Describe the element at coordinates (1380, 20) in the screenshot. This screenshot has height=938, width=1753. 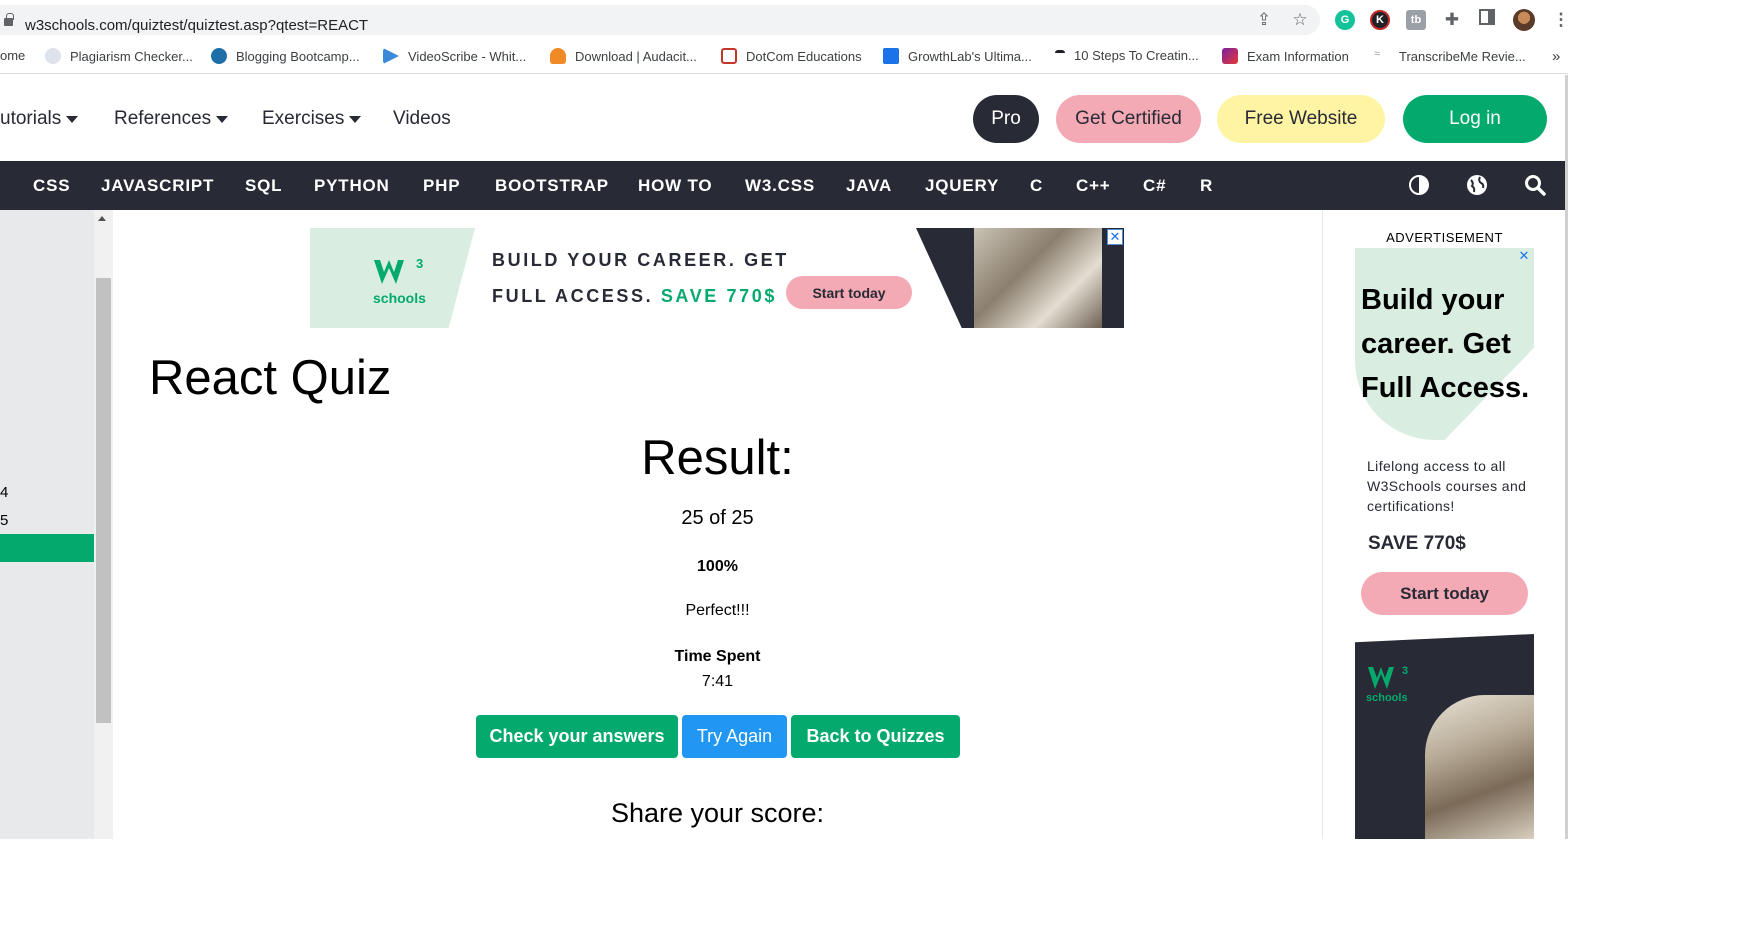
I see `k-extension-icon: K` at that location.